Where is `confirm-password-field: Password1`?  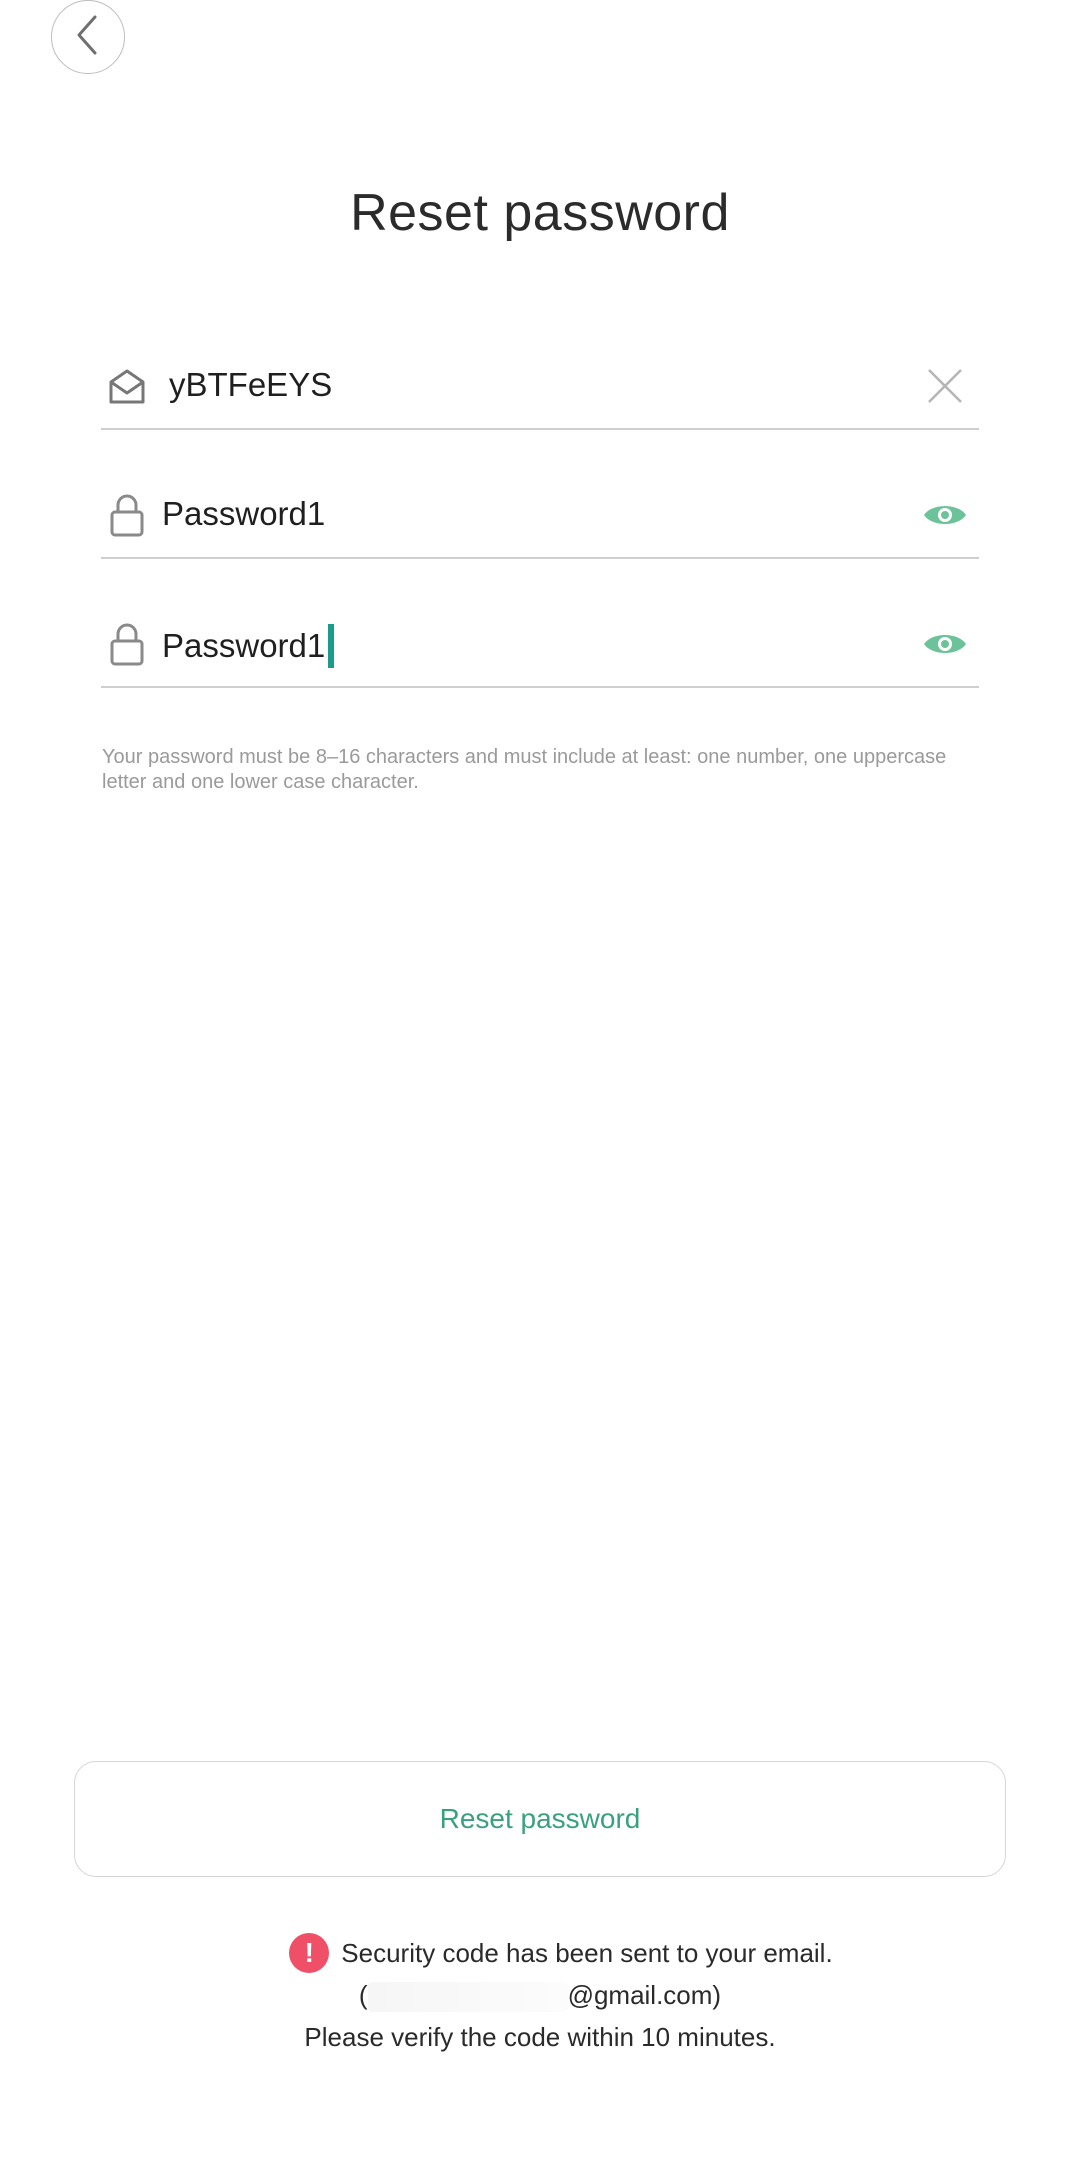
confirm-password-field: Password1 is located at coordinates (540, 650).